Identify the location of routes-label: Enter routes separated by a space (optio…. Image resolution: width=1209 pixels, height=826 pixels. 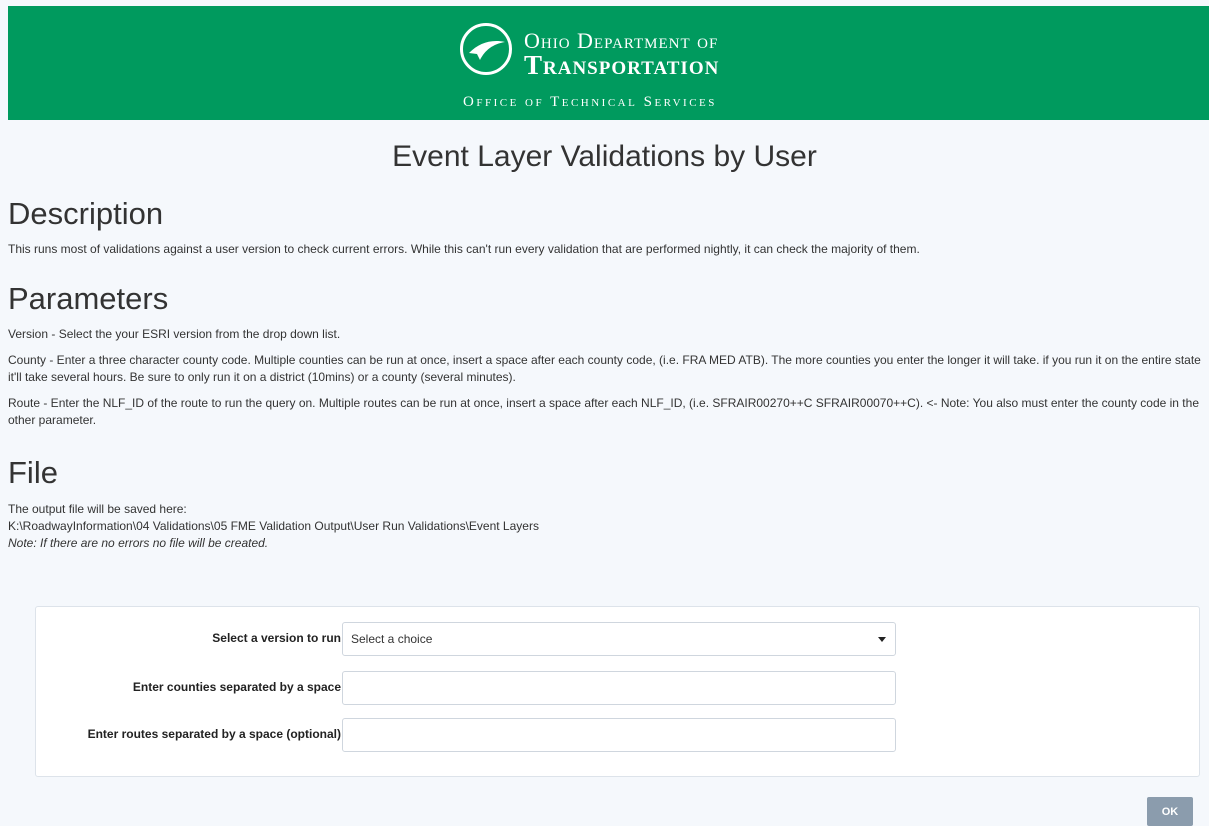
(214, 734).